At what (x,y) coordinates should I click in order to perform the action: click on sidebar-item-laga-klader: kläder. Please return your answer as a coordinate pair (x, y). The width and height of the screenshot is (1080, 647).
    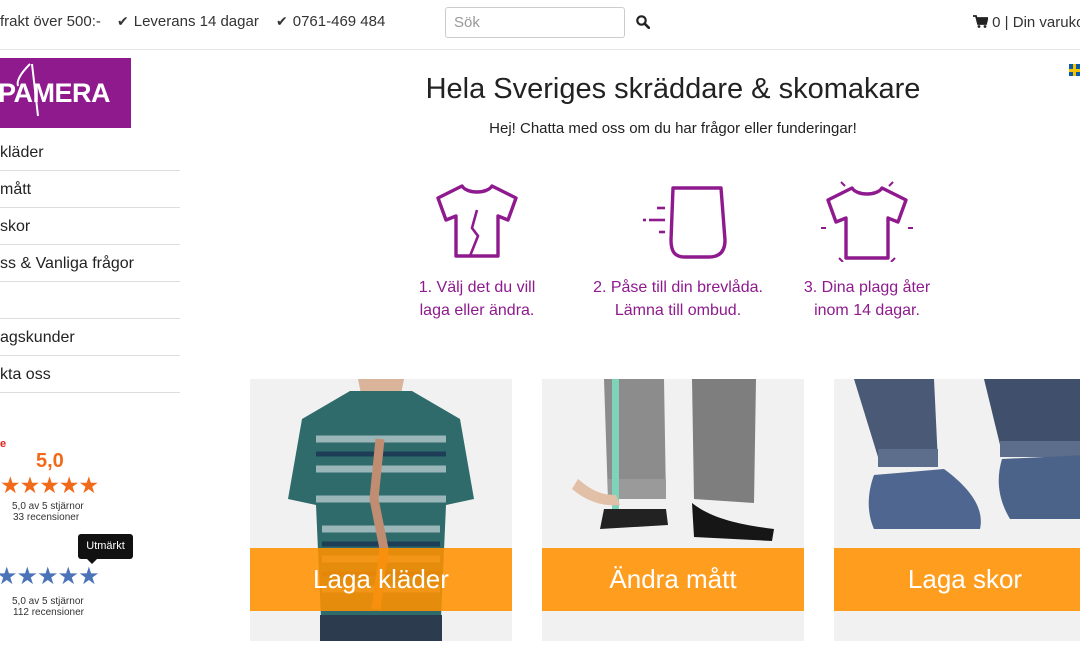
    Looking at the image, I should click on (90, 152).